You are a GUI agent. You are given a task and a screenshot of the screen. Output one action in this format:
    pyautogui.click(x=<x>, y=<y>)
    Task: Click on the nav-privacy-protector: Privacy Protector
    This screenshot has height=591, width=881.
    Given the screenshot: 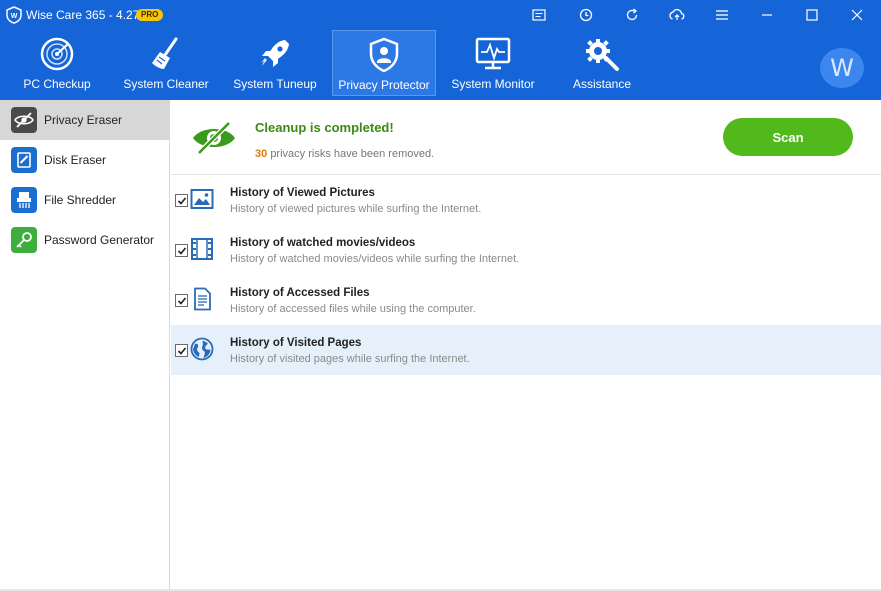 What is the action you would take?
    pyautogui.click(x=384, y=63)
    